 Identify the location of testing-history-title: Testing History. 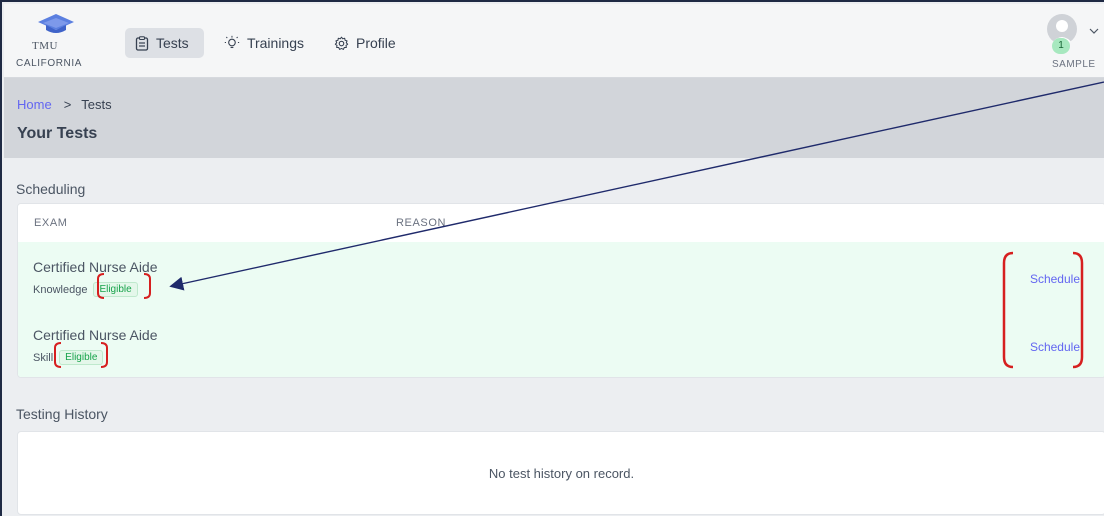
(62, 414).